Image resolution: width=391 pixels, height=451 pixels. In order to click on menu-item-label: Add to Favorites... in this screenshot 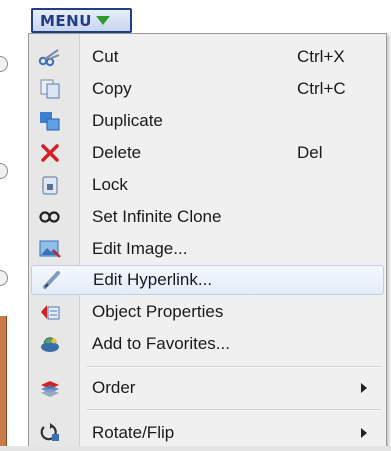, I will do `click(161, 343)`.